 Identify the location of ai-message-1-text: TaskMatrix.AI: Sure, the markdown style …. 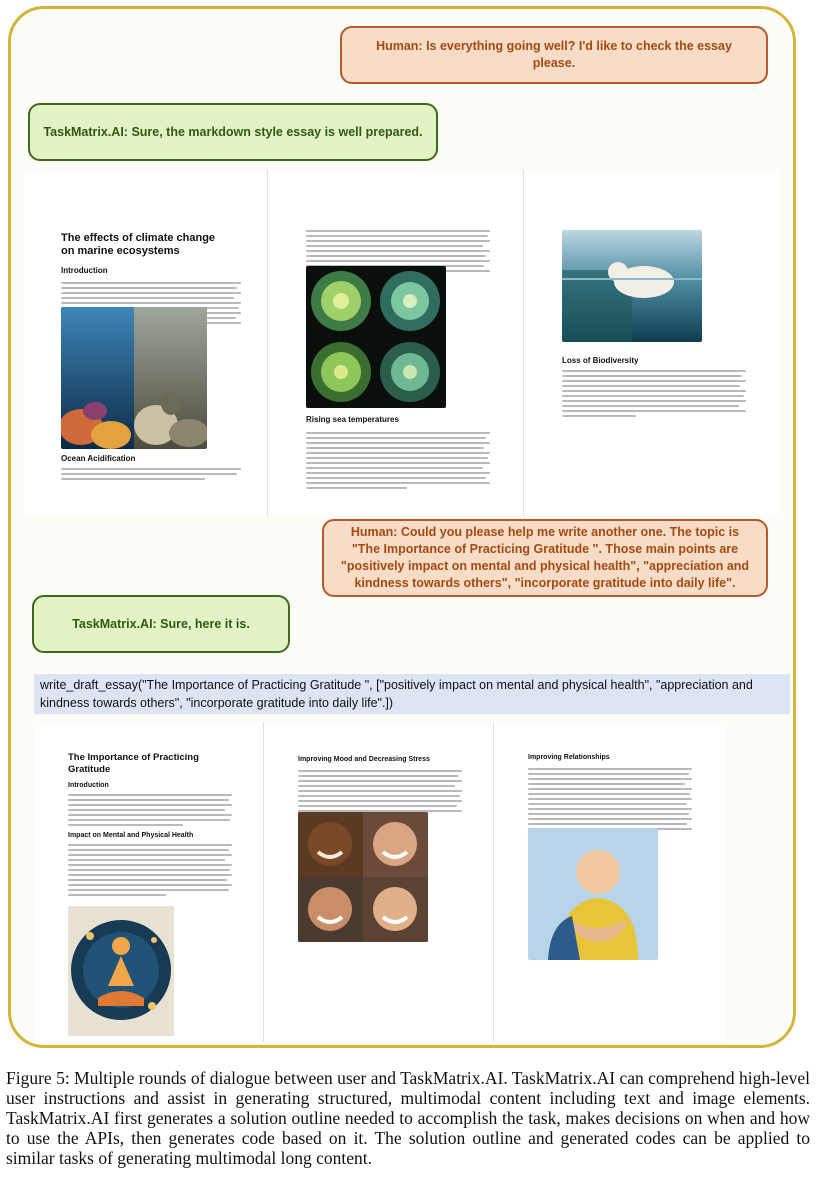
(233, 131).